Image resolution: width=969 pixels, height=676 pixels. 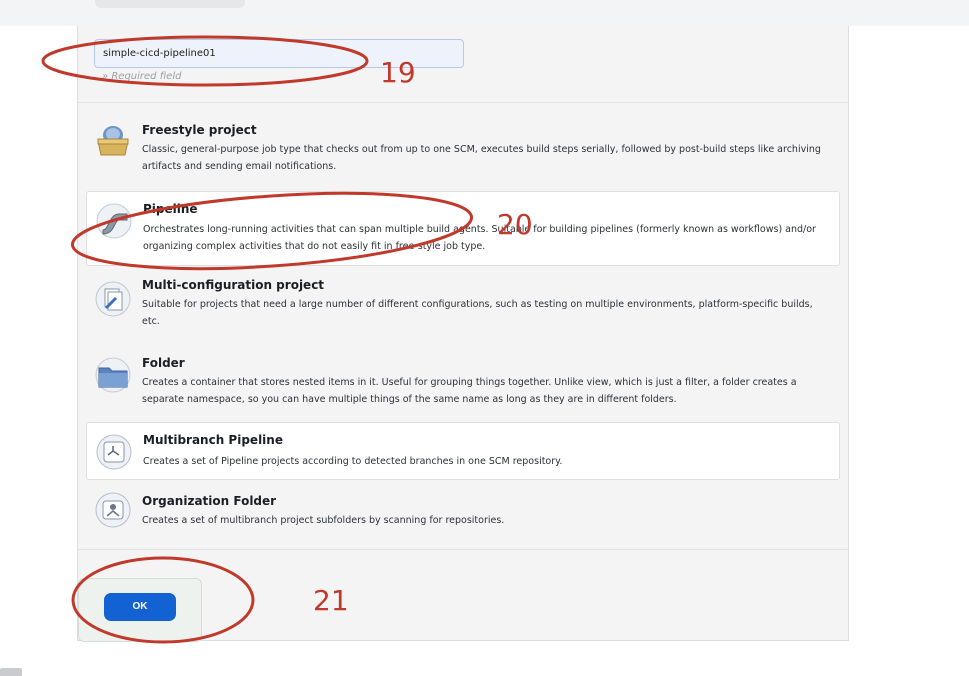 What do you see at coordinates (140, 607) in the screenshot?
I see `ok-button: OK` at bounding box center [140, 607].